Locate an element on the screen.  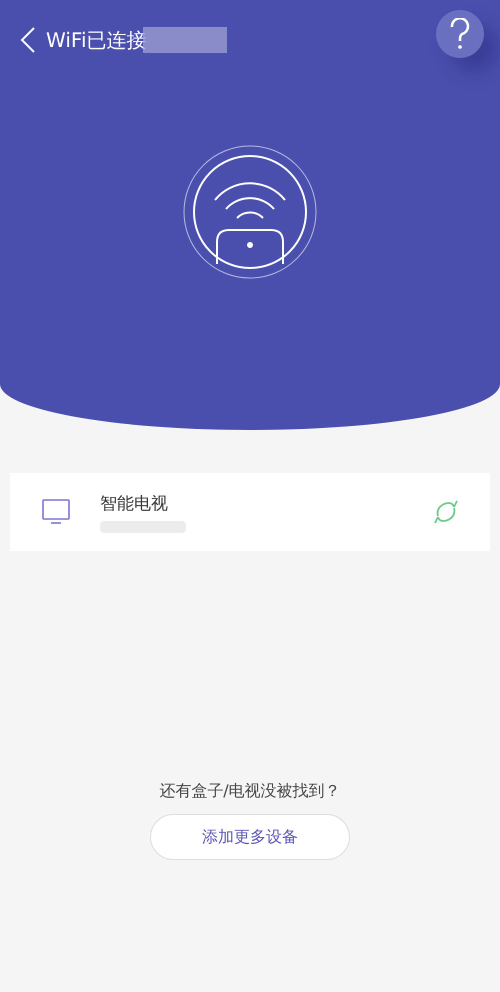
add-device-button: 添加更多设备 is located at coordinates (250, 837).